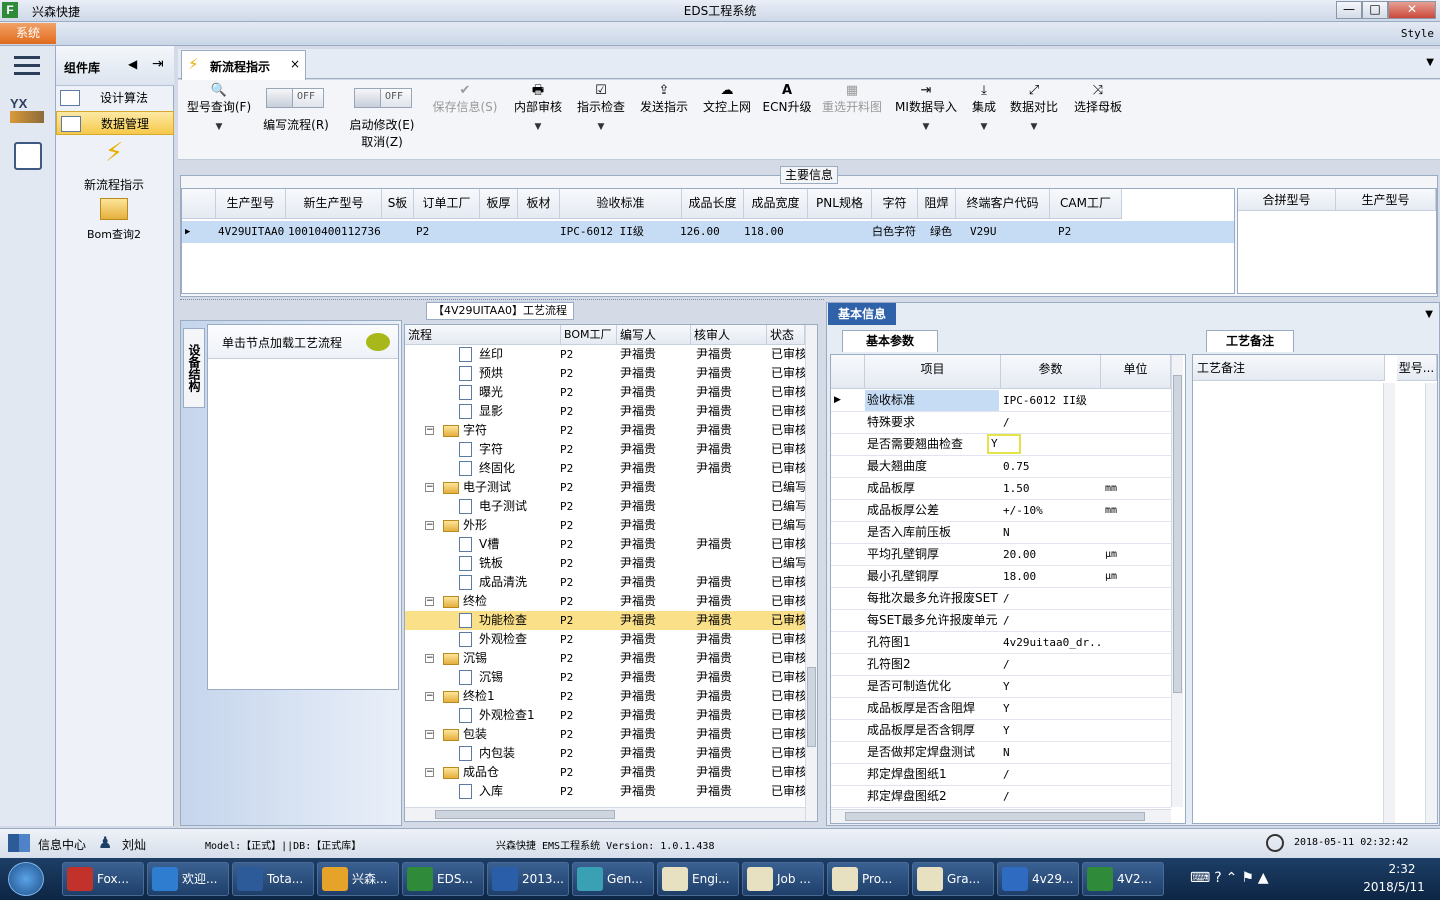 The image size is (1440, 900). I want to click on nav-item-data-management: 数据管理, so click(115, 123).